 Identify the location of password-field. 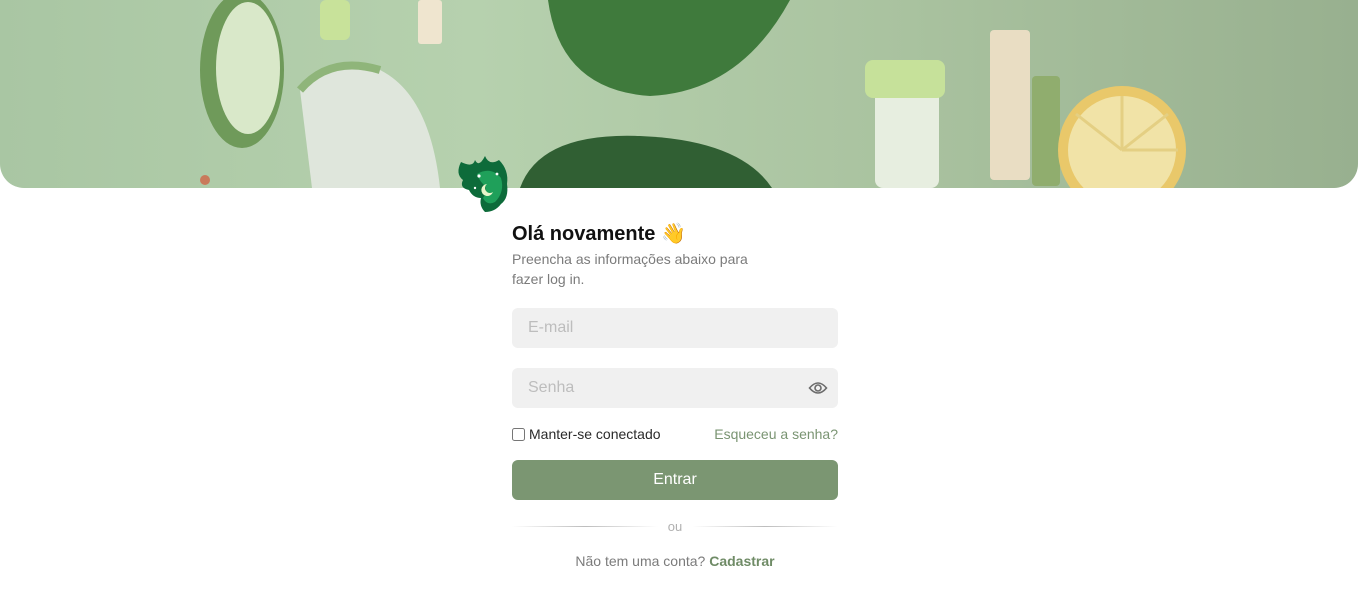
(675, 388).